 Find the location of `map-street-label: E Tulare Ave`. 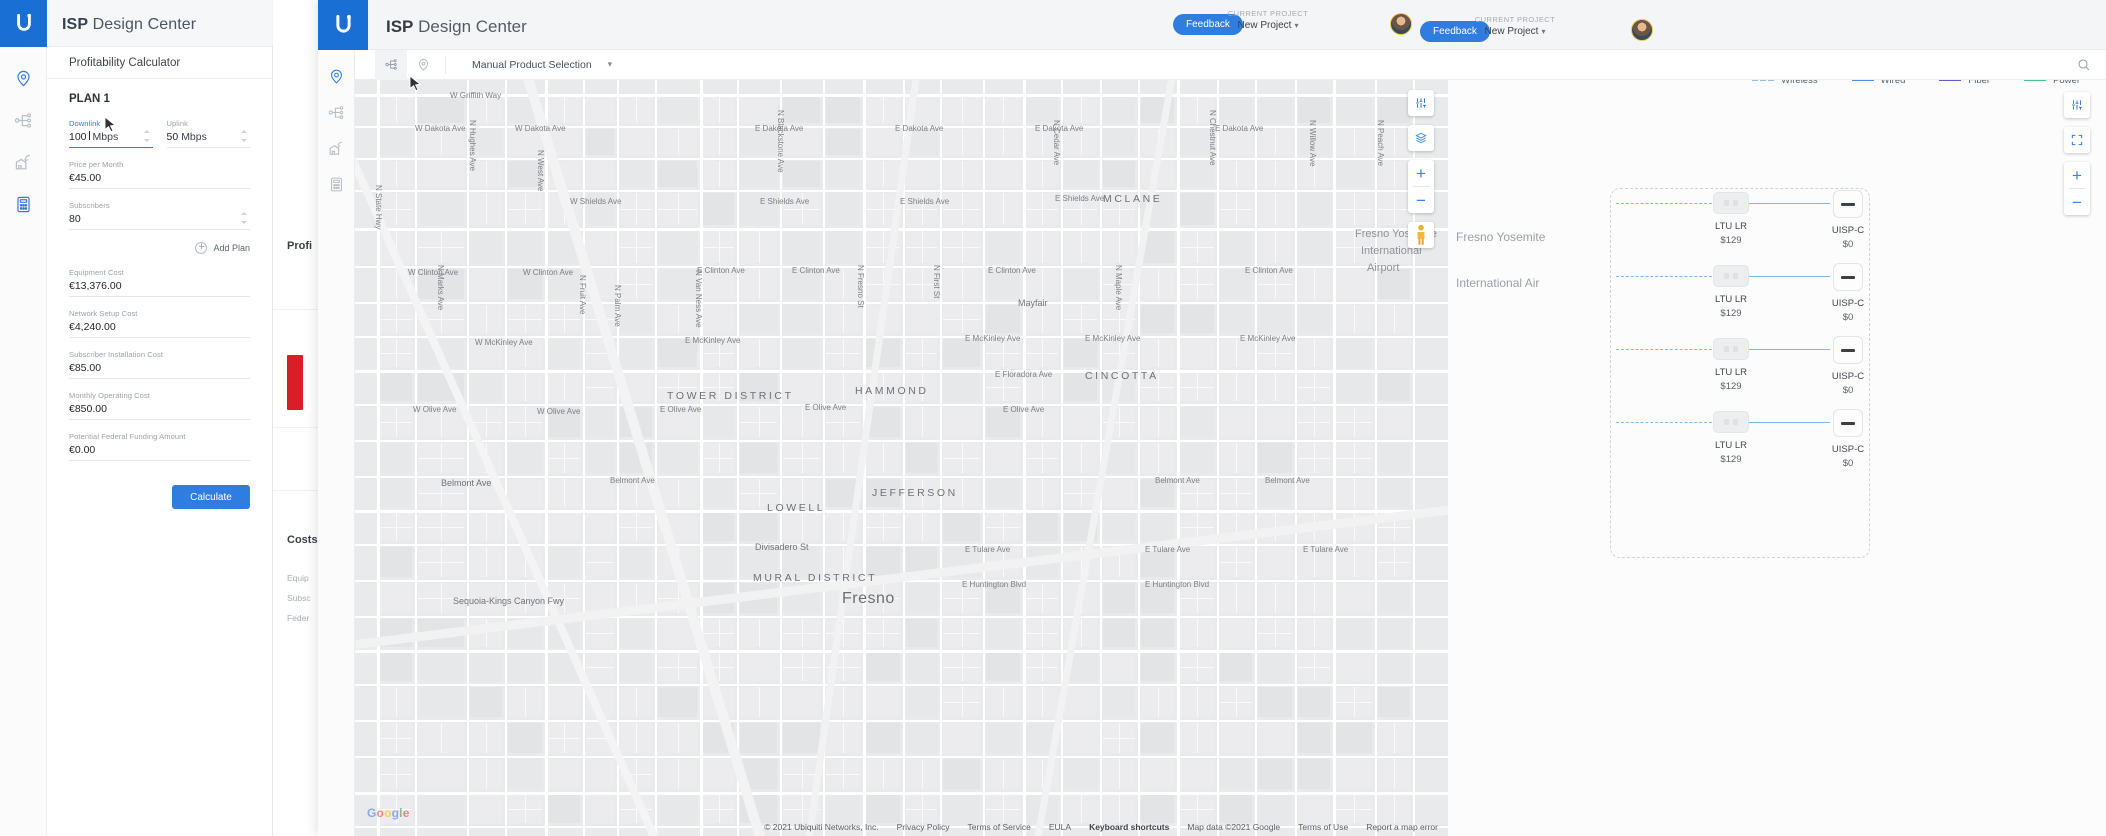

map-street-label: E Tulare Ave is located at coordinates (1326, 549).